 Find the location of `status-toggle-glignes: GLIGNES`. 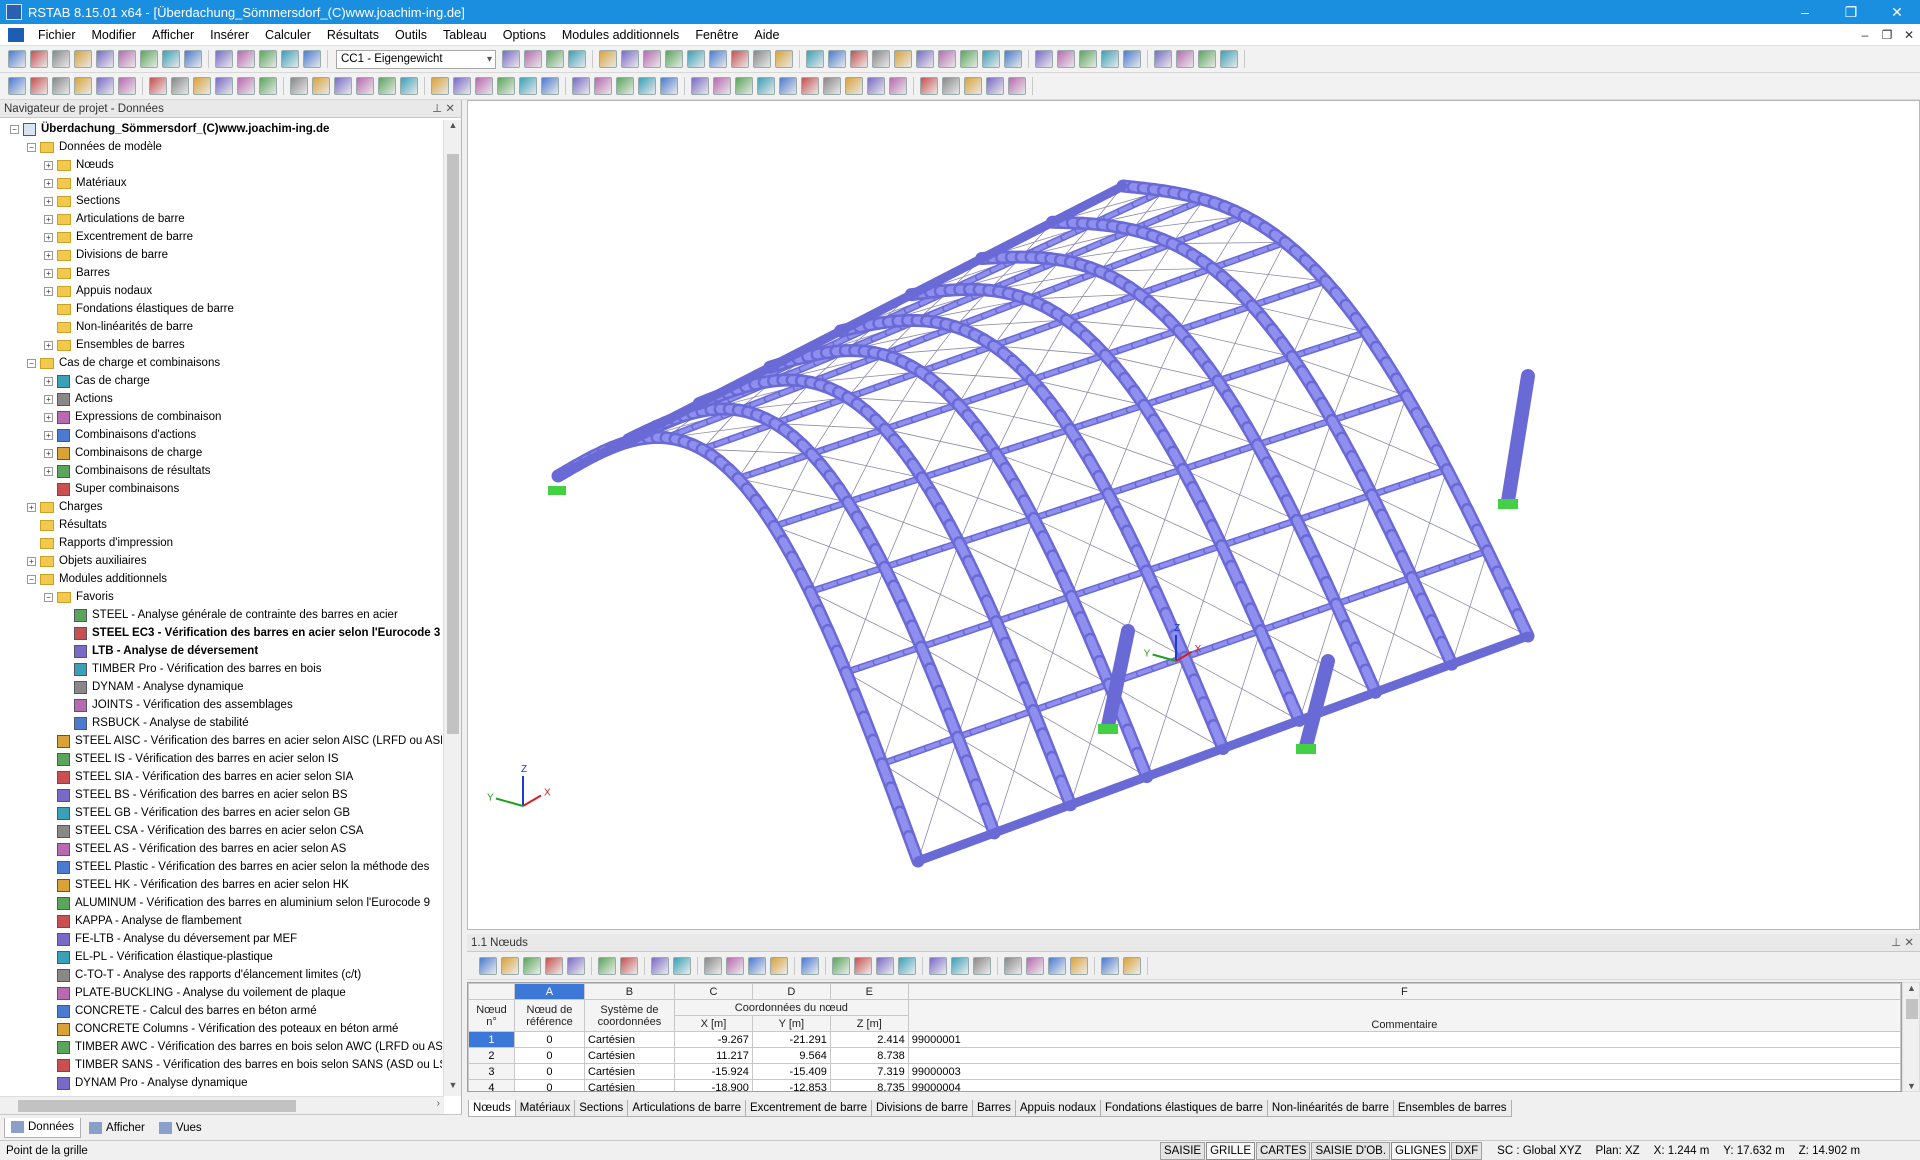

status-toggle-glignes: GLIGNES is located at coordinates (1421, 1150).